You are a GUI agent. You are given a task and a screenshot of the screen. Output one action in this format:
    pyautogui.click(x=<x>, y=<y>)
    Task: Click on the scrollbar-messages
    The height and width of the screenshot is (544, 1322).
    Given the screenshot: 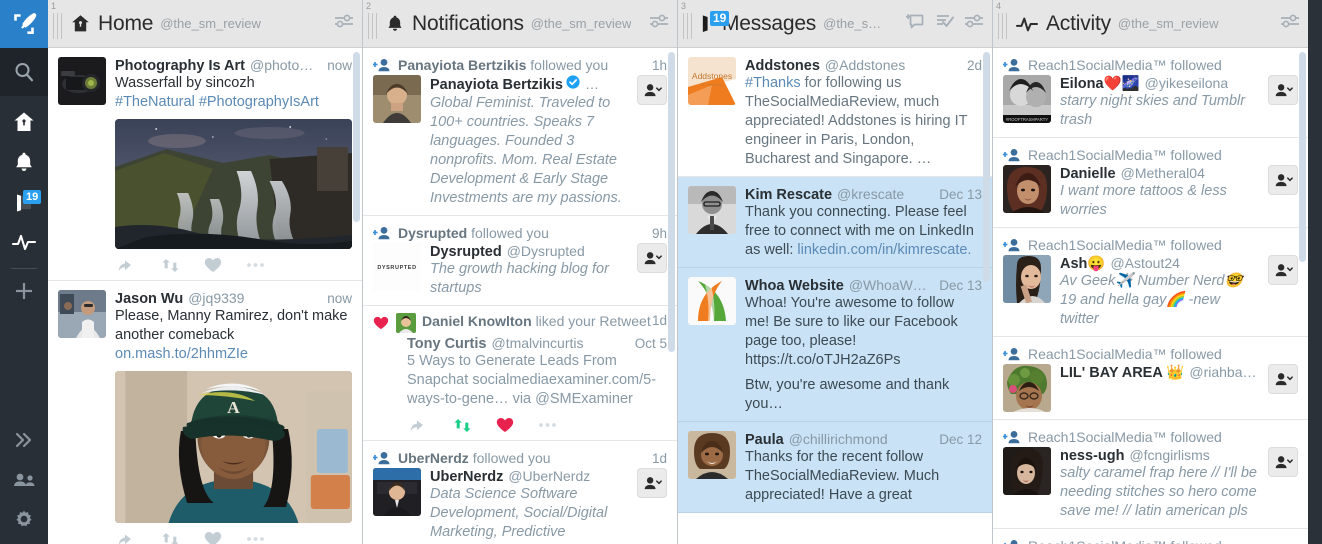 What is the action you would take?
    pyautogui.click(x=986, y=167)
    